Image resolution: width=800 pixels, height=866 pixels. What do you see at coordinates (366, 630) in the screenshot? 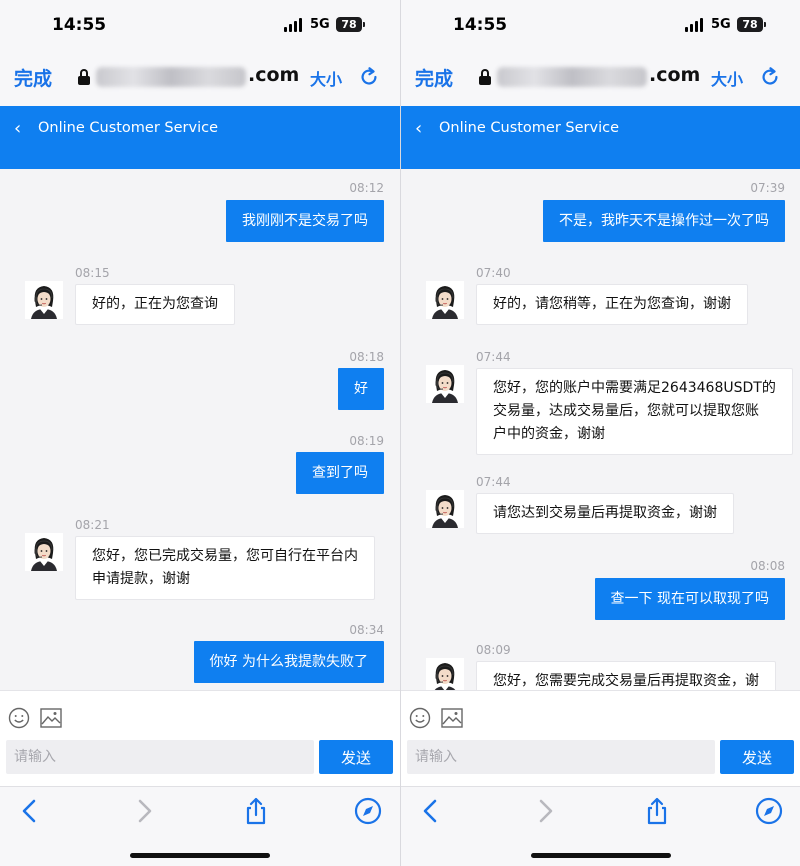
I see `message-time: 08:34` at bounding box center [366, 630].